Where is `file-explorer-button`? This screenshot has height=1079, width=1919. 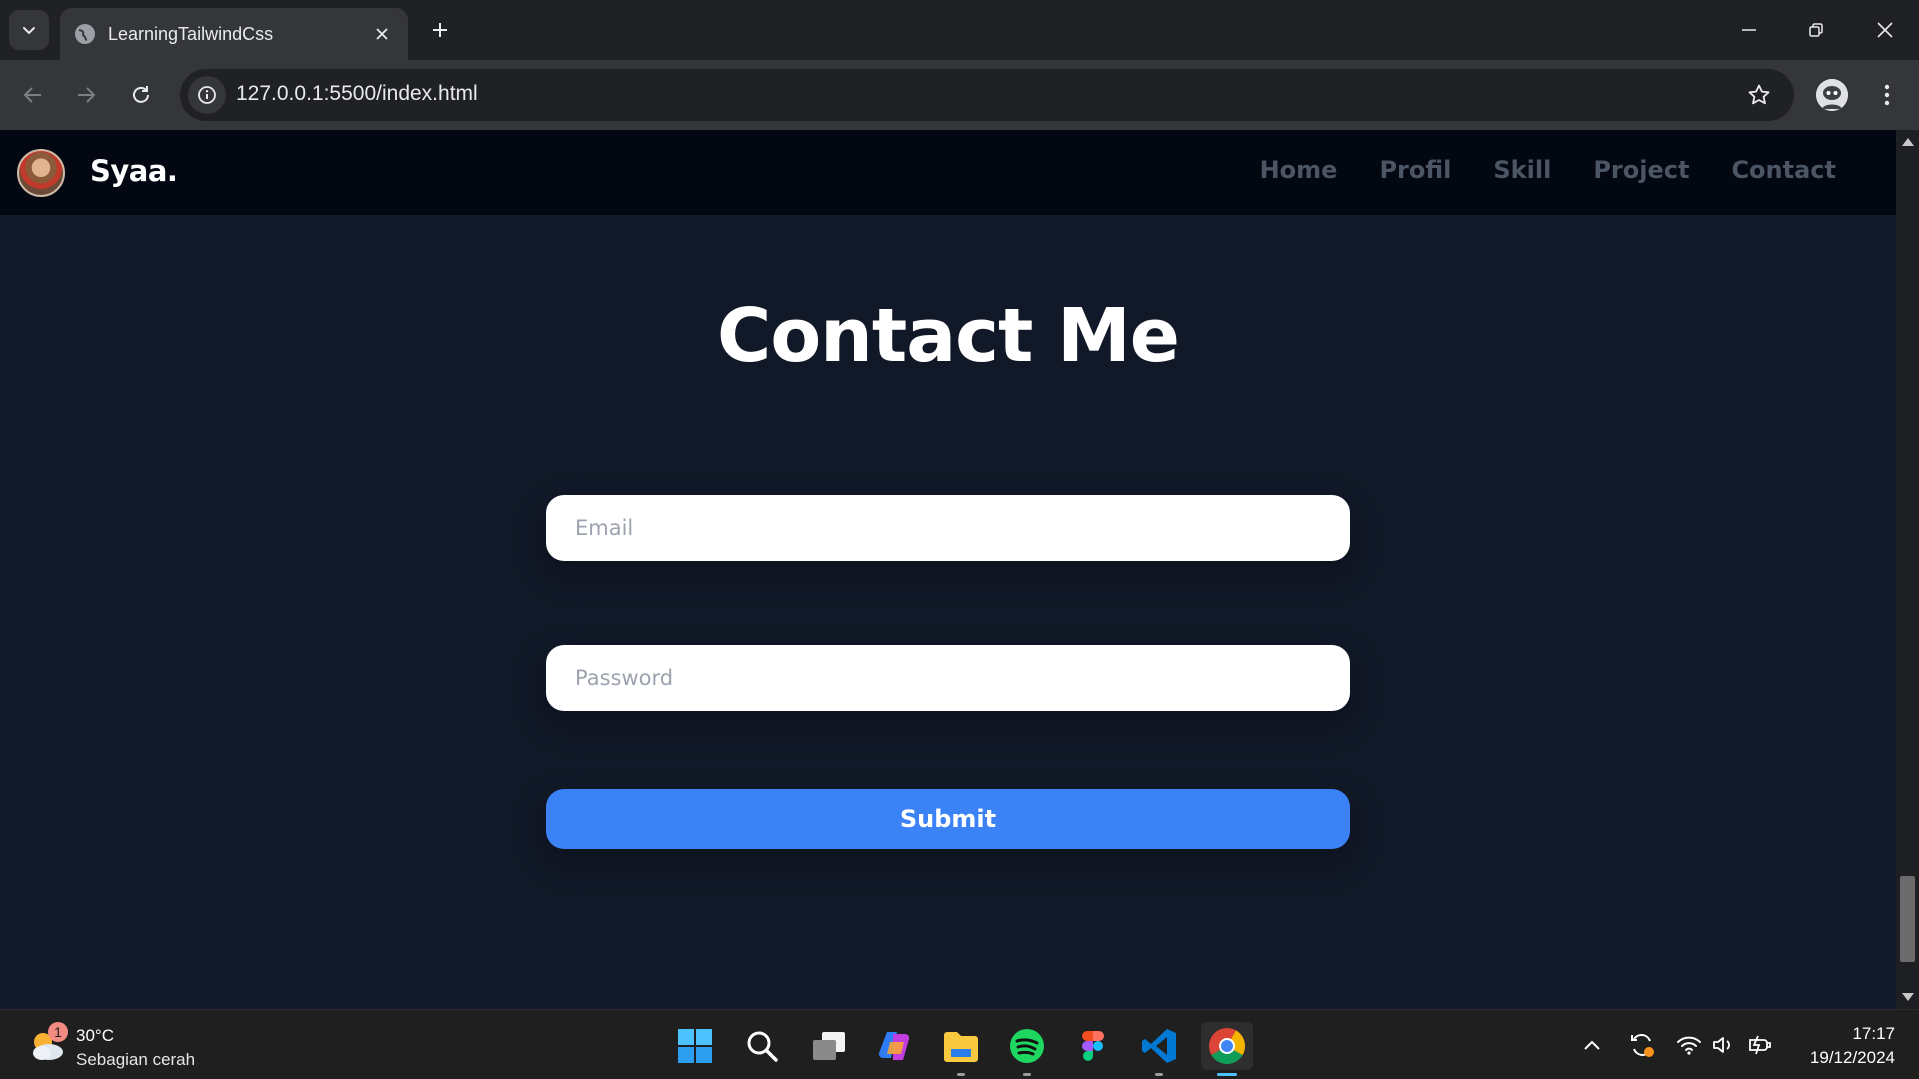 file-explorer-button is located at coordinates (961, 1049).